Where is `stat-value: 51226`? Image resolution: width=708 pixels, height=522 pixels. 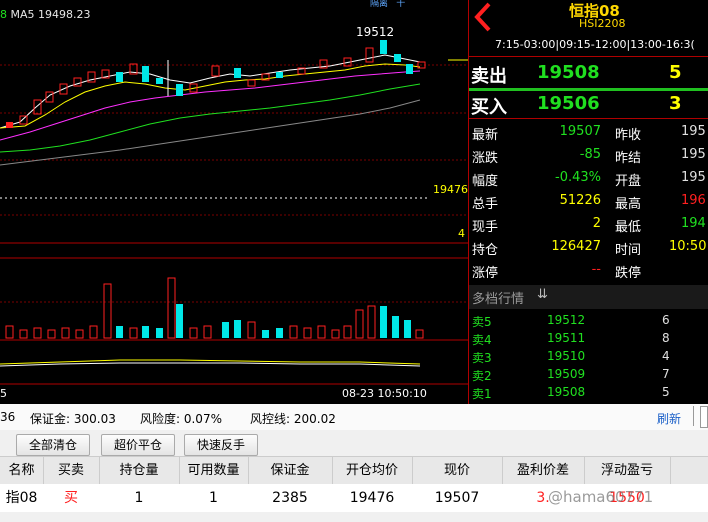
stat-value: 51226 is located at coordinates (580, 200).